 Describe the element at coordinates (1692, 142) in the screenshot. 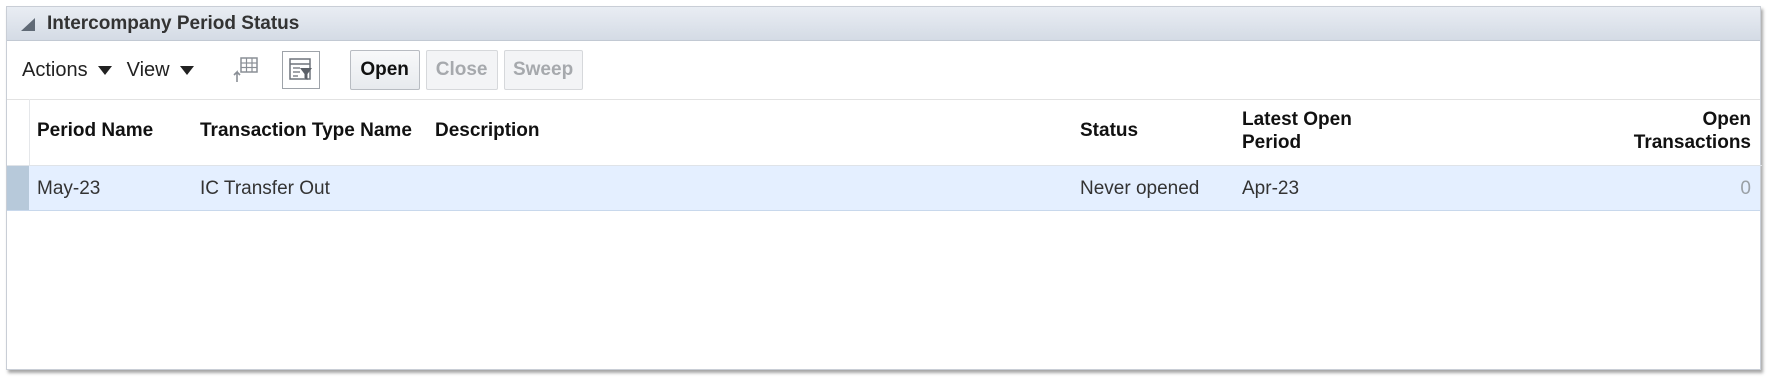

I see `column-header-open-transactions-line2: Transactions` at that location.